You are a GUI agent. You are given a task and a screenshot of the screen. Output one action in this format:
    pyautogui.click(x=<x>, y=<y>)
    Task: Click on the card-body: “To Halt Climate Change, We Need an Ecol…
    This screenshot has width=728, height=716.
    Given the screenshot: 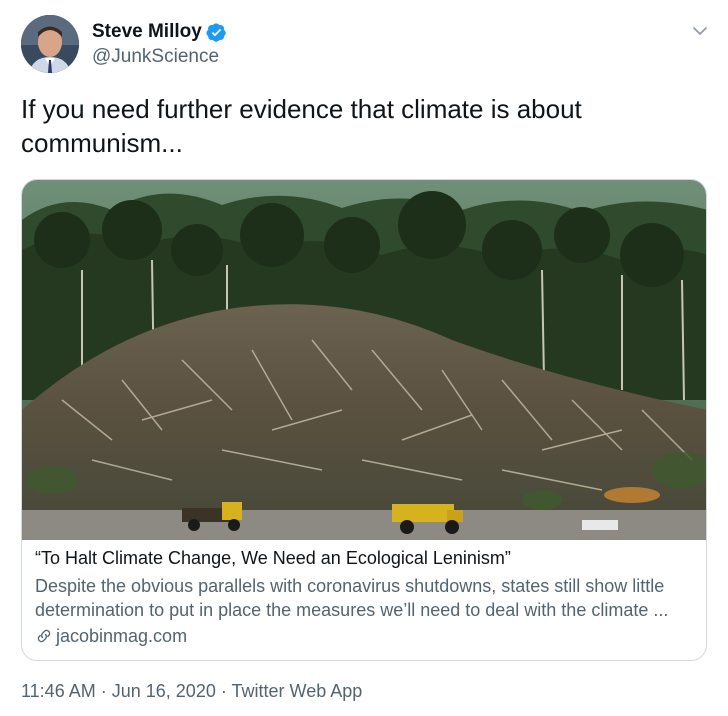 What is the action you would take?
    pyautogui.click(x=369, y=597)
    